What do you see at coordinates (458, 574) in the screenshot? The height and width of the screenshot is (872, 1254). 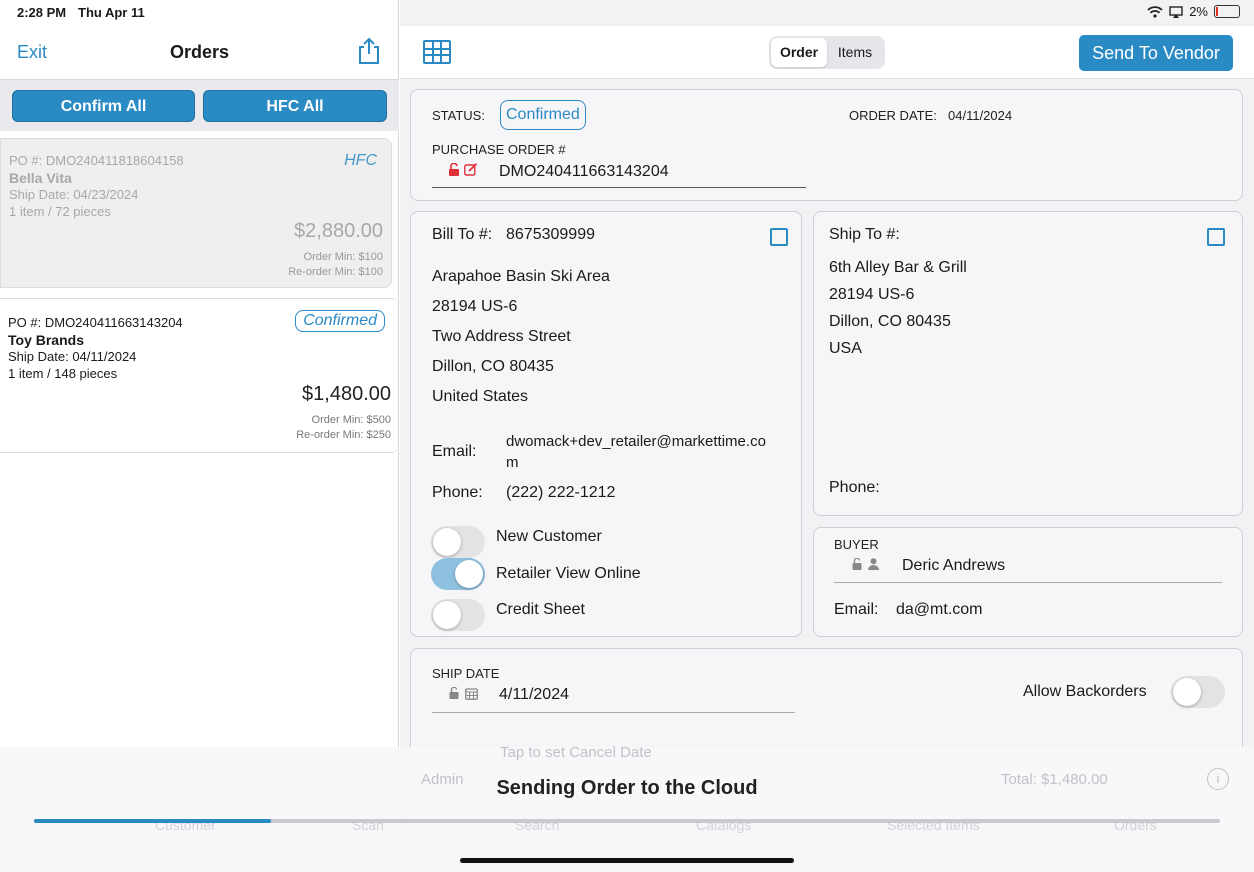 I see `retailer-view-online-toggle` at bounding box center [458, 574].